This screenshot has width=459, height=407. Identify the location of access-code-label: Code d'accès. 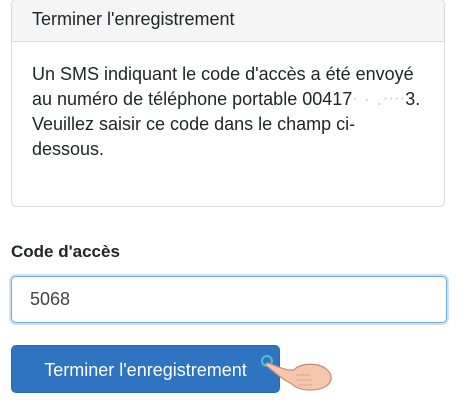
(65, 251).